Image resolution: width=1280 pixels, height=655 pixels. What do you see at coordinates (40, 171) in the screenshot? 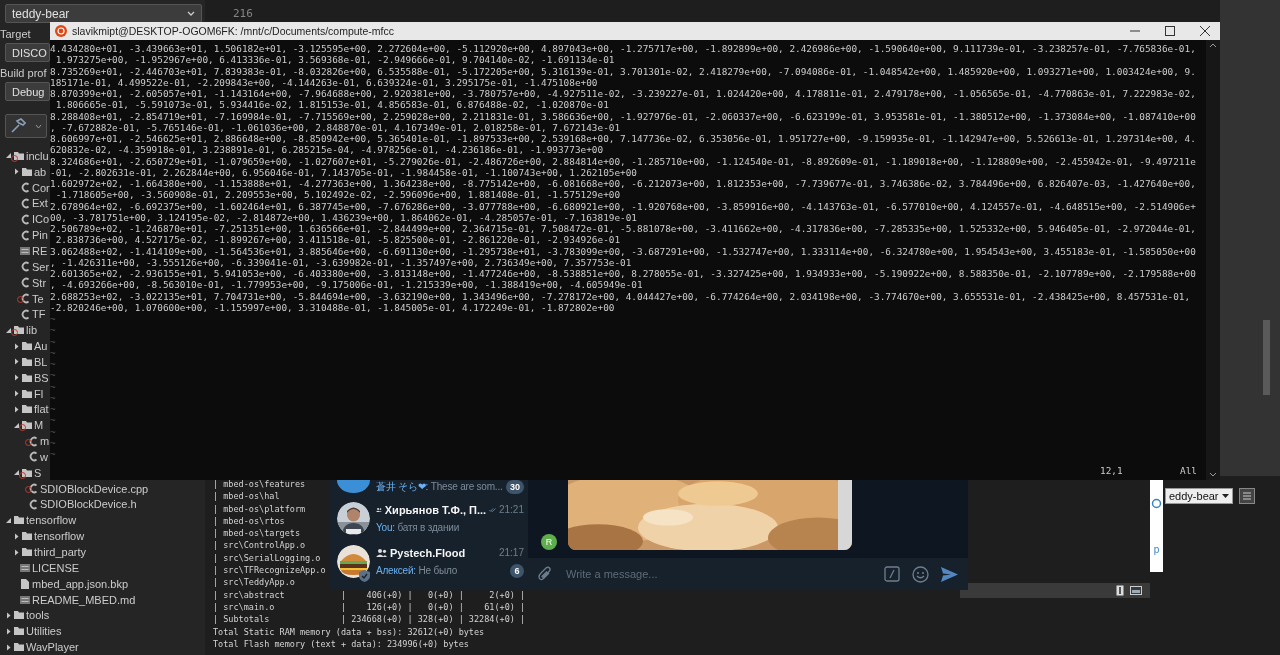
I see `folder-item: ab` at bounding box center [40, 171].